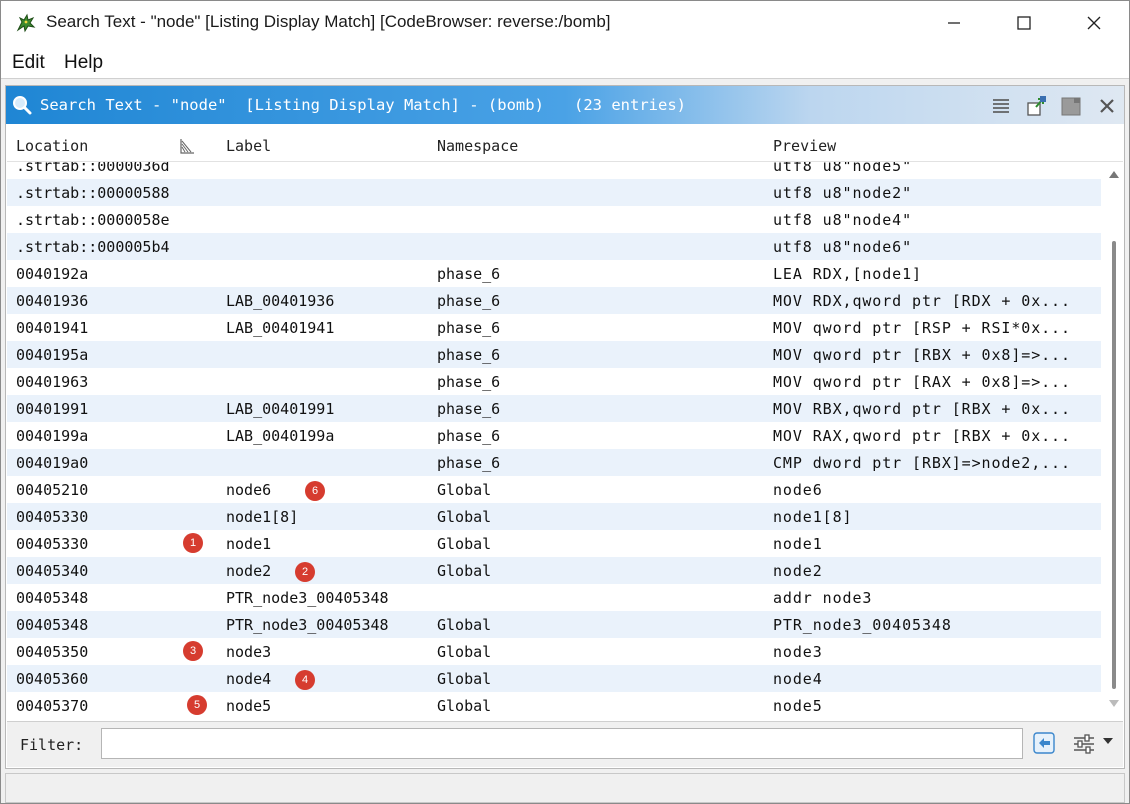 The height and width of the screenshot is (804, 1130). Describe the element at coordinates (305, 572) in the screenshot. I see `annotation-marker: 2` at that location.